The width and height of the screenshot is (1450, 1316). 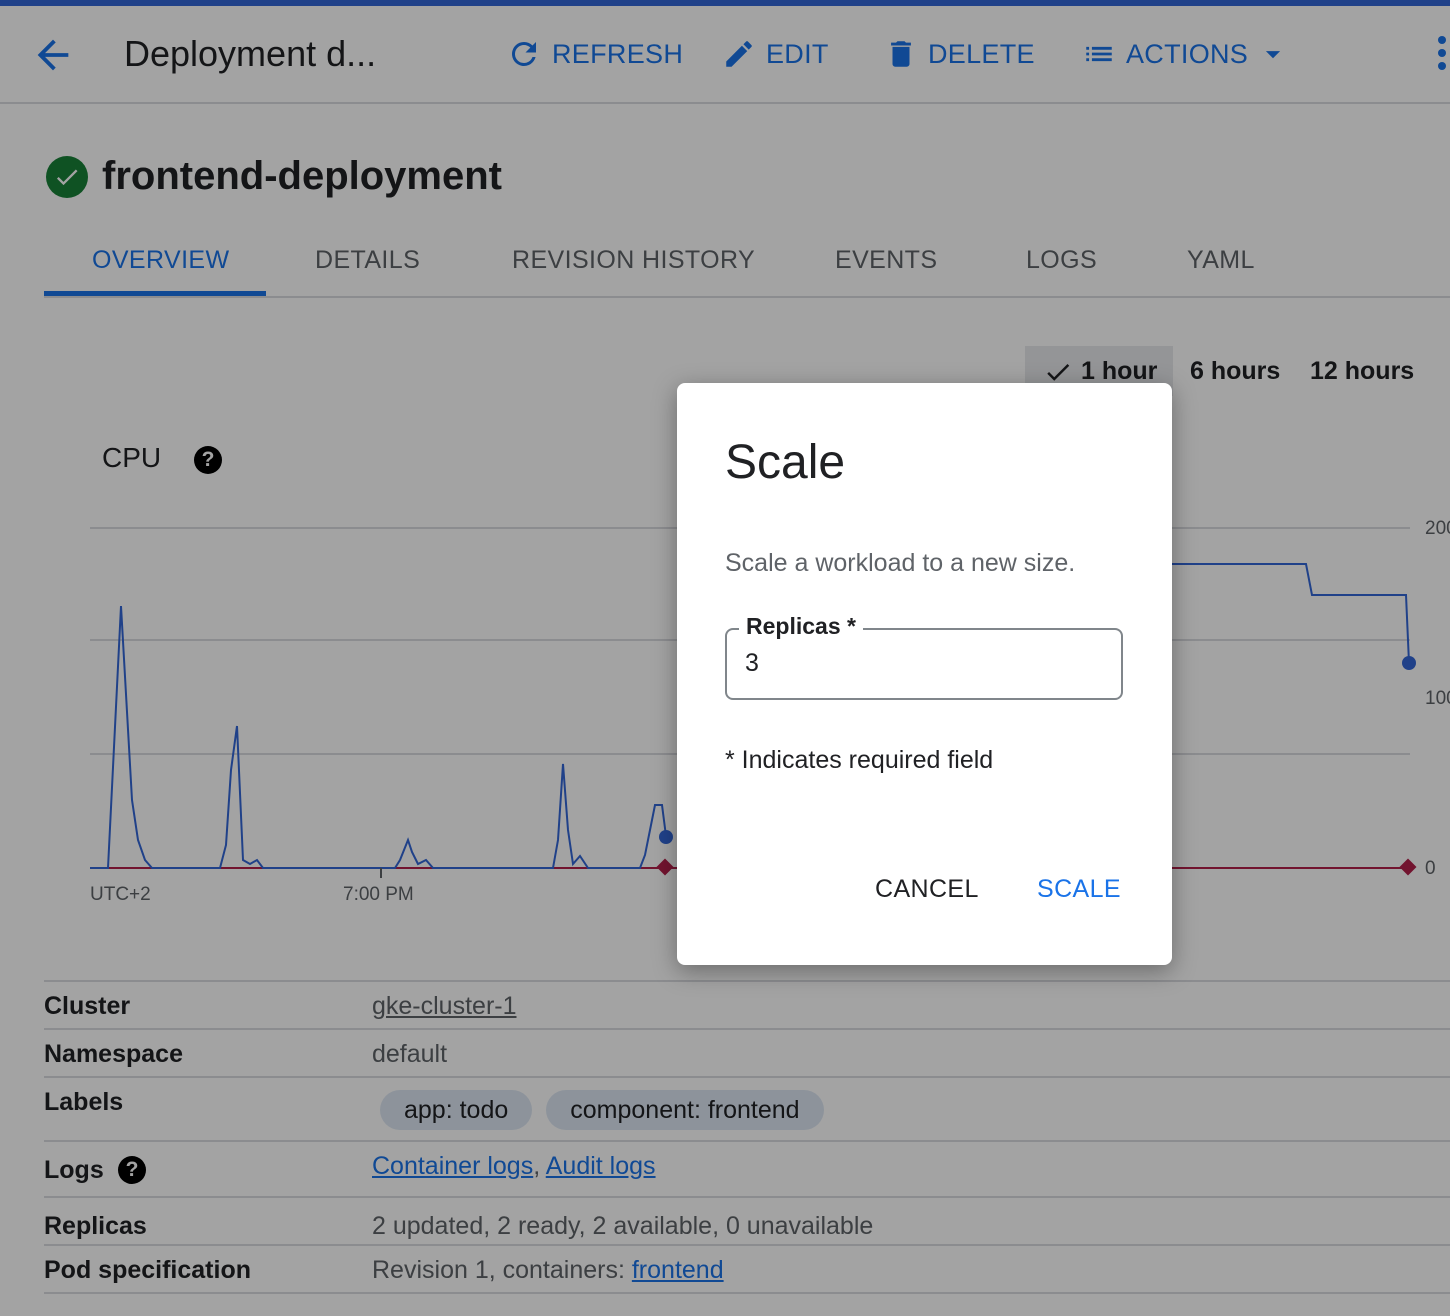 I want to click on cancel-button: CANCEL, so click(x=927, y=889).